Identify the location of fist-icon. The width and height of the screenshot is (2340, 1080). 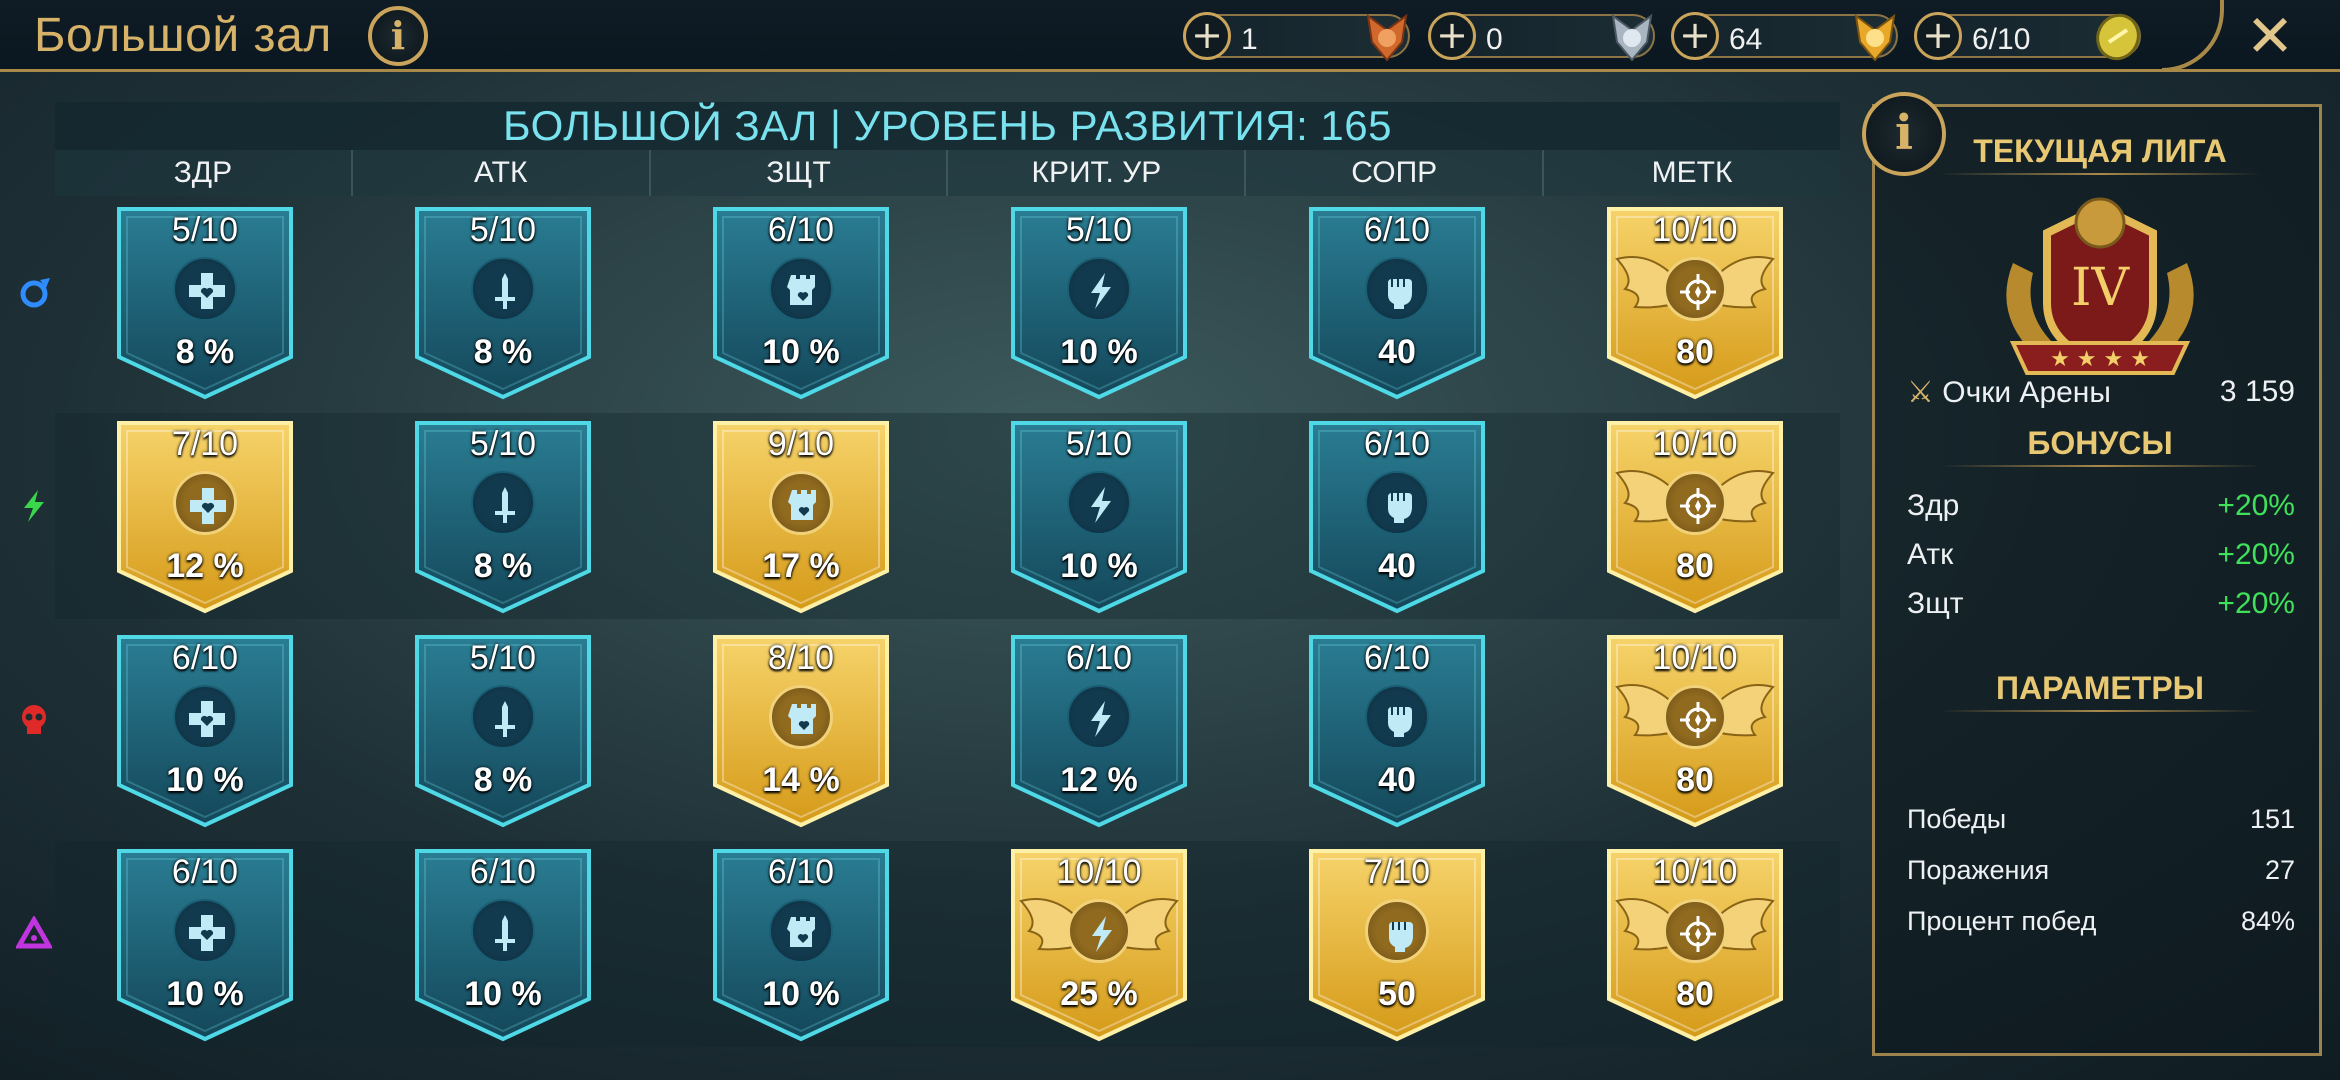
(1400, 722).